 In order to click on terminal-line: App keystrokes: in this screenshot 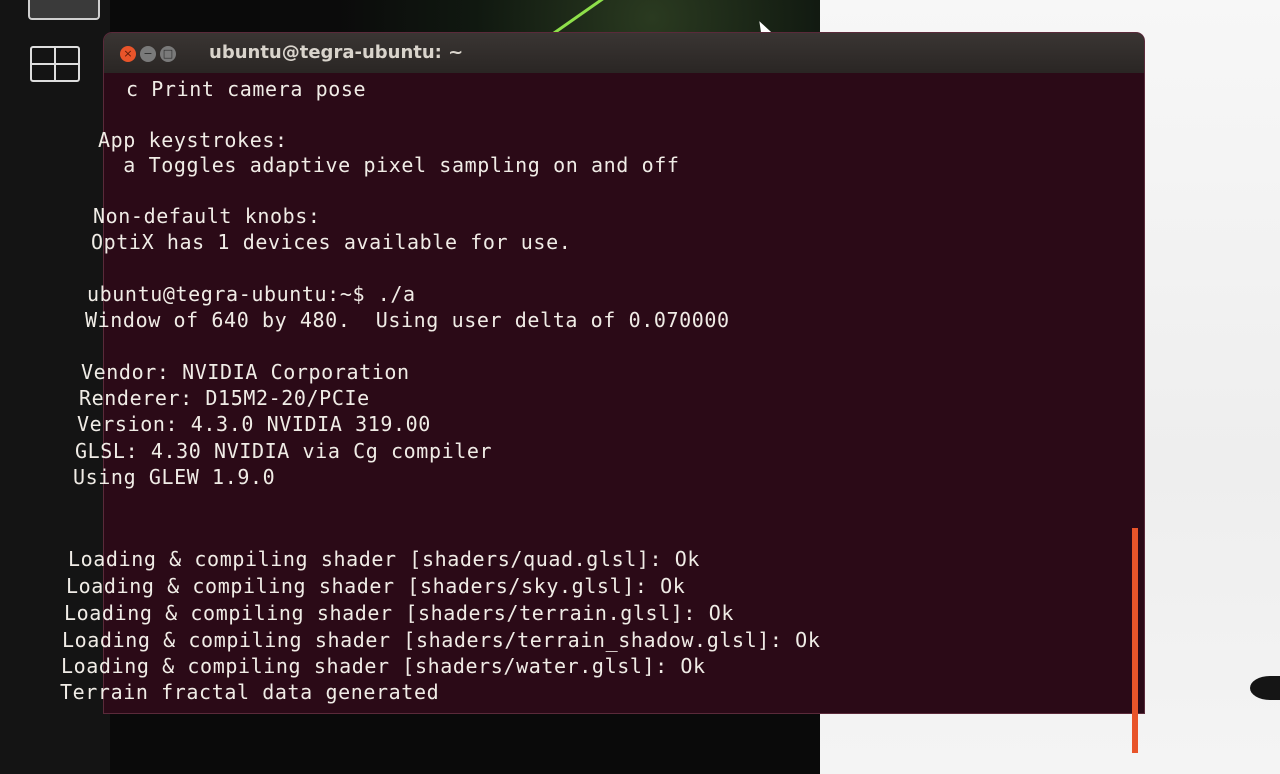, I will do `click(193, 140)`.